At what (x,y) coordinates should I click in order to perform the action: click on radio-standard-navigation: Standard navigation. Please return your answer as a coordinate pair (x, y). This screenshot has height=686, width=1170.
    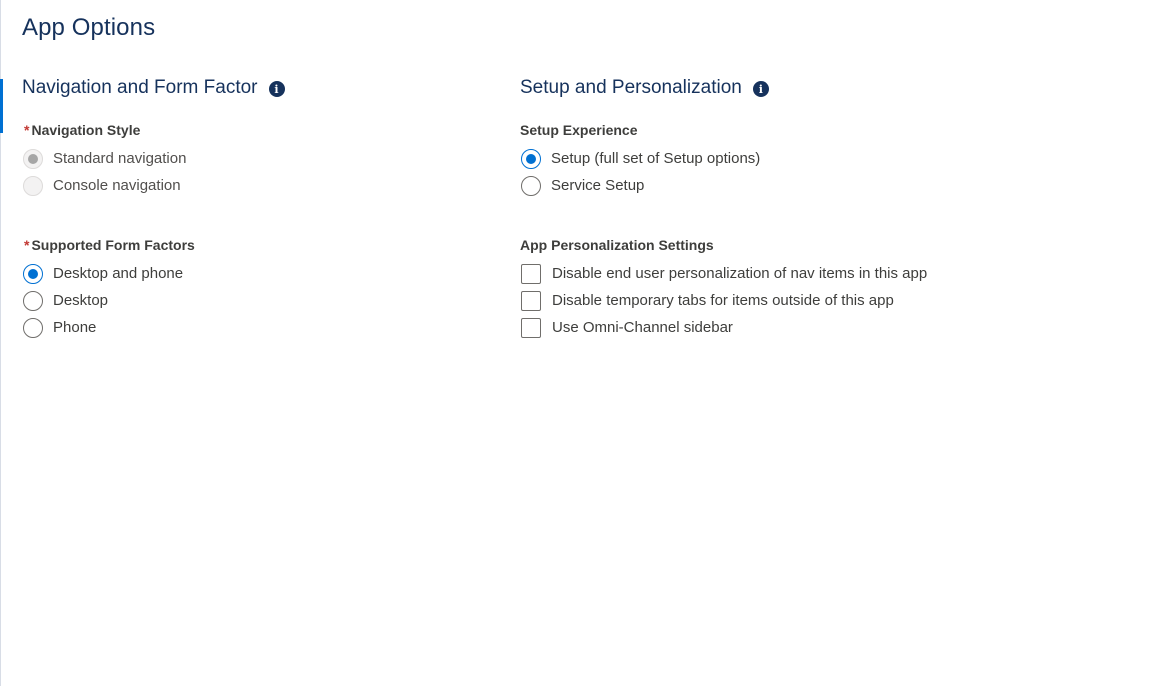
    Looking at the image, I should click on (257, 158).